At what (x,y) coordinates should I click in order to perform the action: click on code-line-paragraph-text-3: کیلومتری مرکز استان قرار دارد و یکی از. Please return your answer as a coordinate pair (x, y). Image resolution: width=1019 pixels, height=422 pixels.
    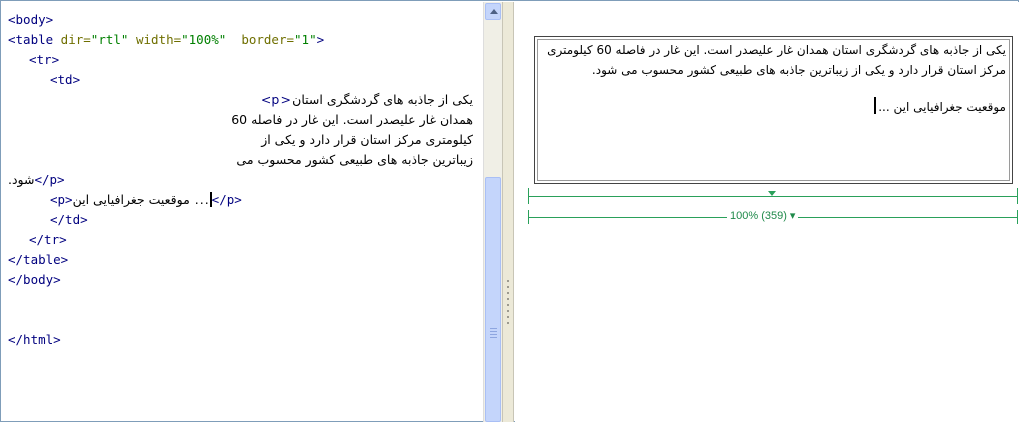
    Looking at the image, I should click on (367, 140).